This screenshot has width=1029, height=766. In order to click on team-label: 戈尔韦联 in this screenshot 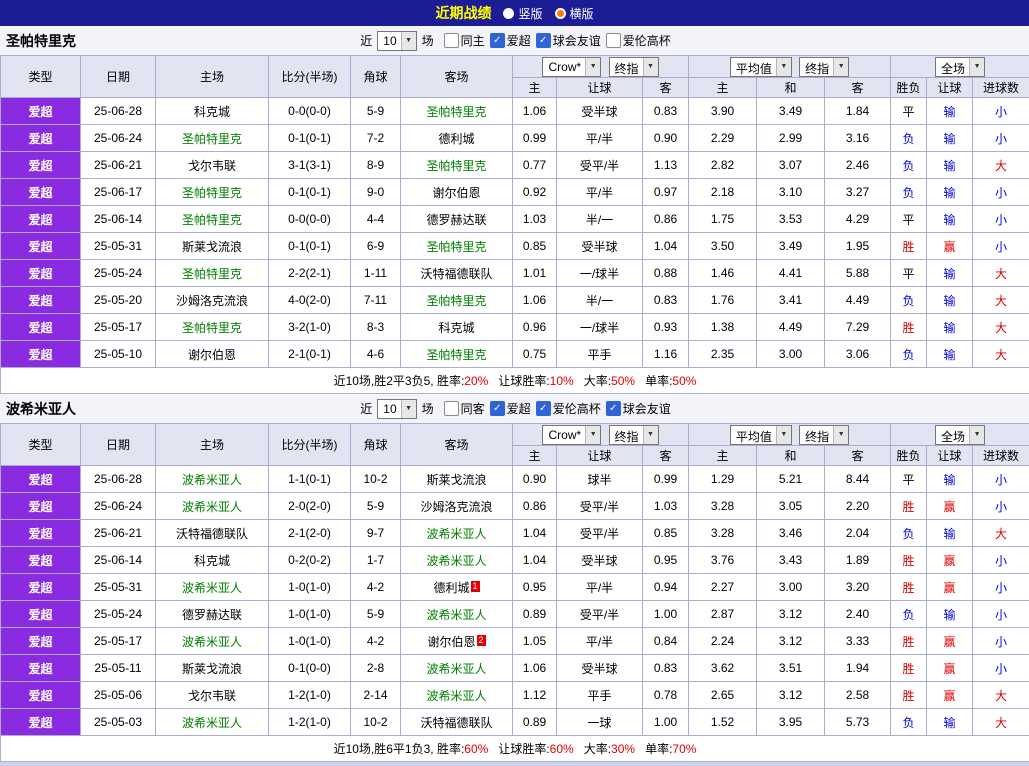, I will do `click(212, 166)`.